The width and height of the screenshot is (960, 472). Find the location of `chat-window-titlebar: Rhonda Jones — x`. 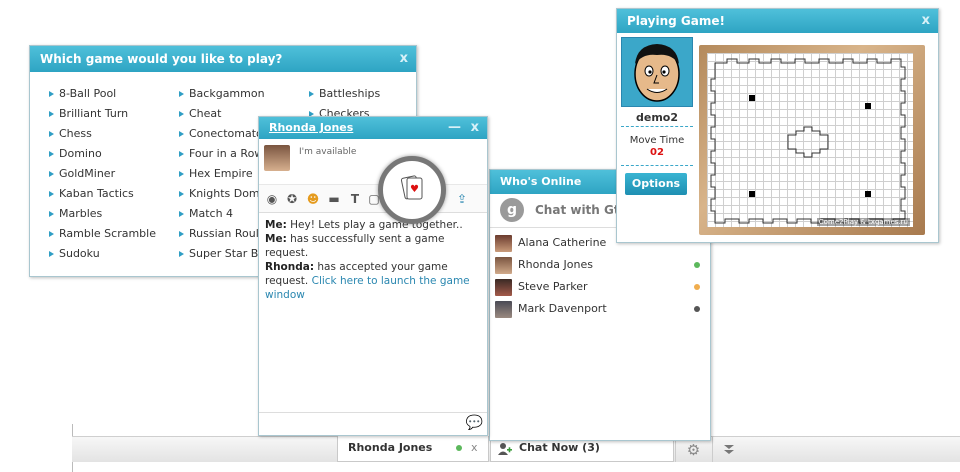

chat-window-titlebar: Rhonda Jones — x is located at coordinates (373, 128).